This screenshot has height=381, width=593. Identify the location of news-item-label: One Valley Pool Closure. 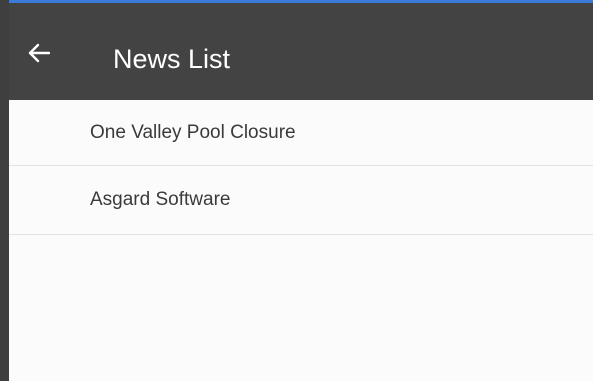
(193, 132).